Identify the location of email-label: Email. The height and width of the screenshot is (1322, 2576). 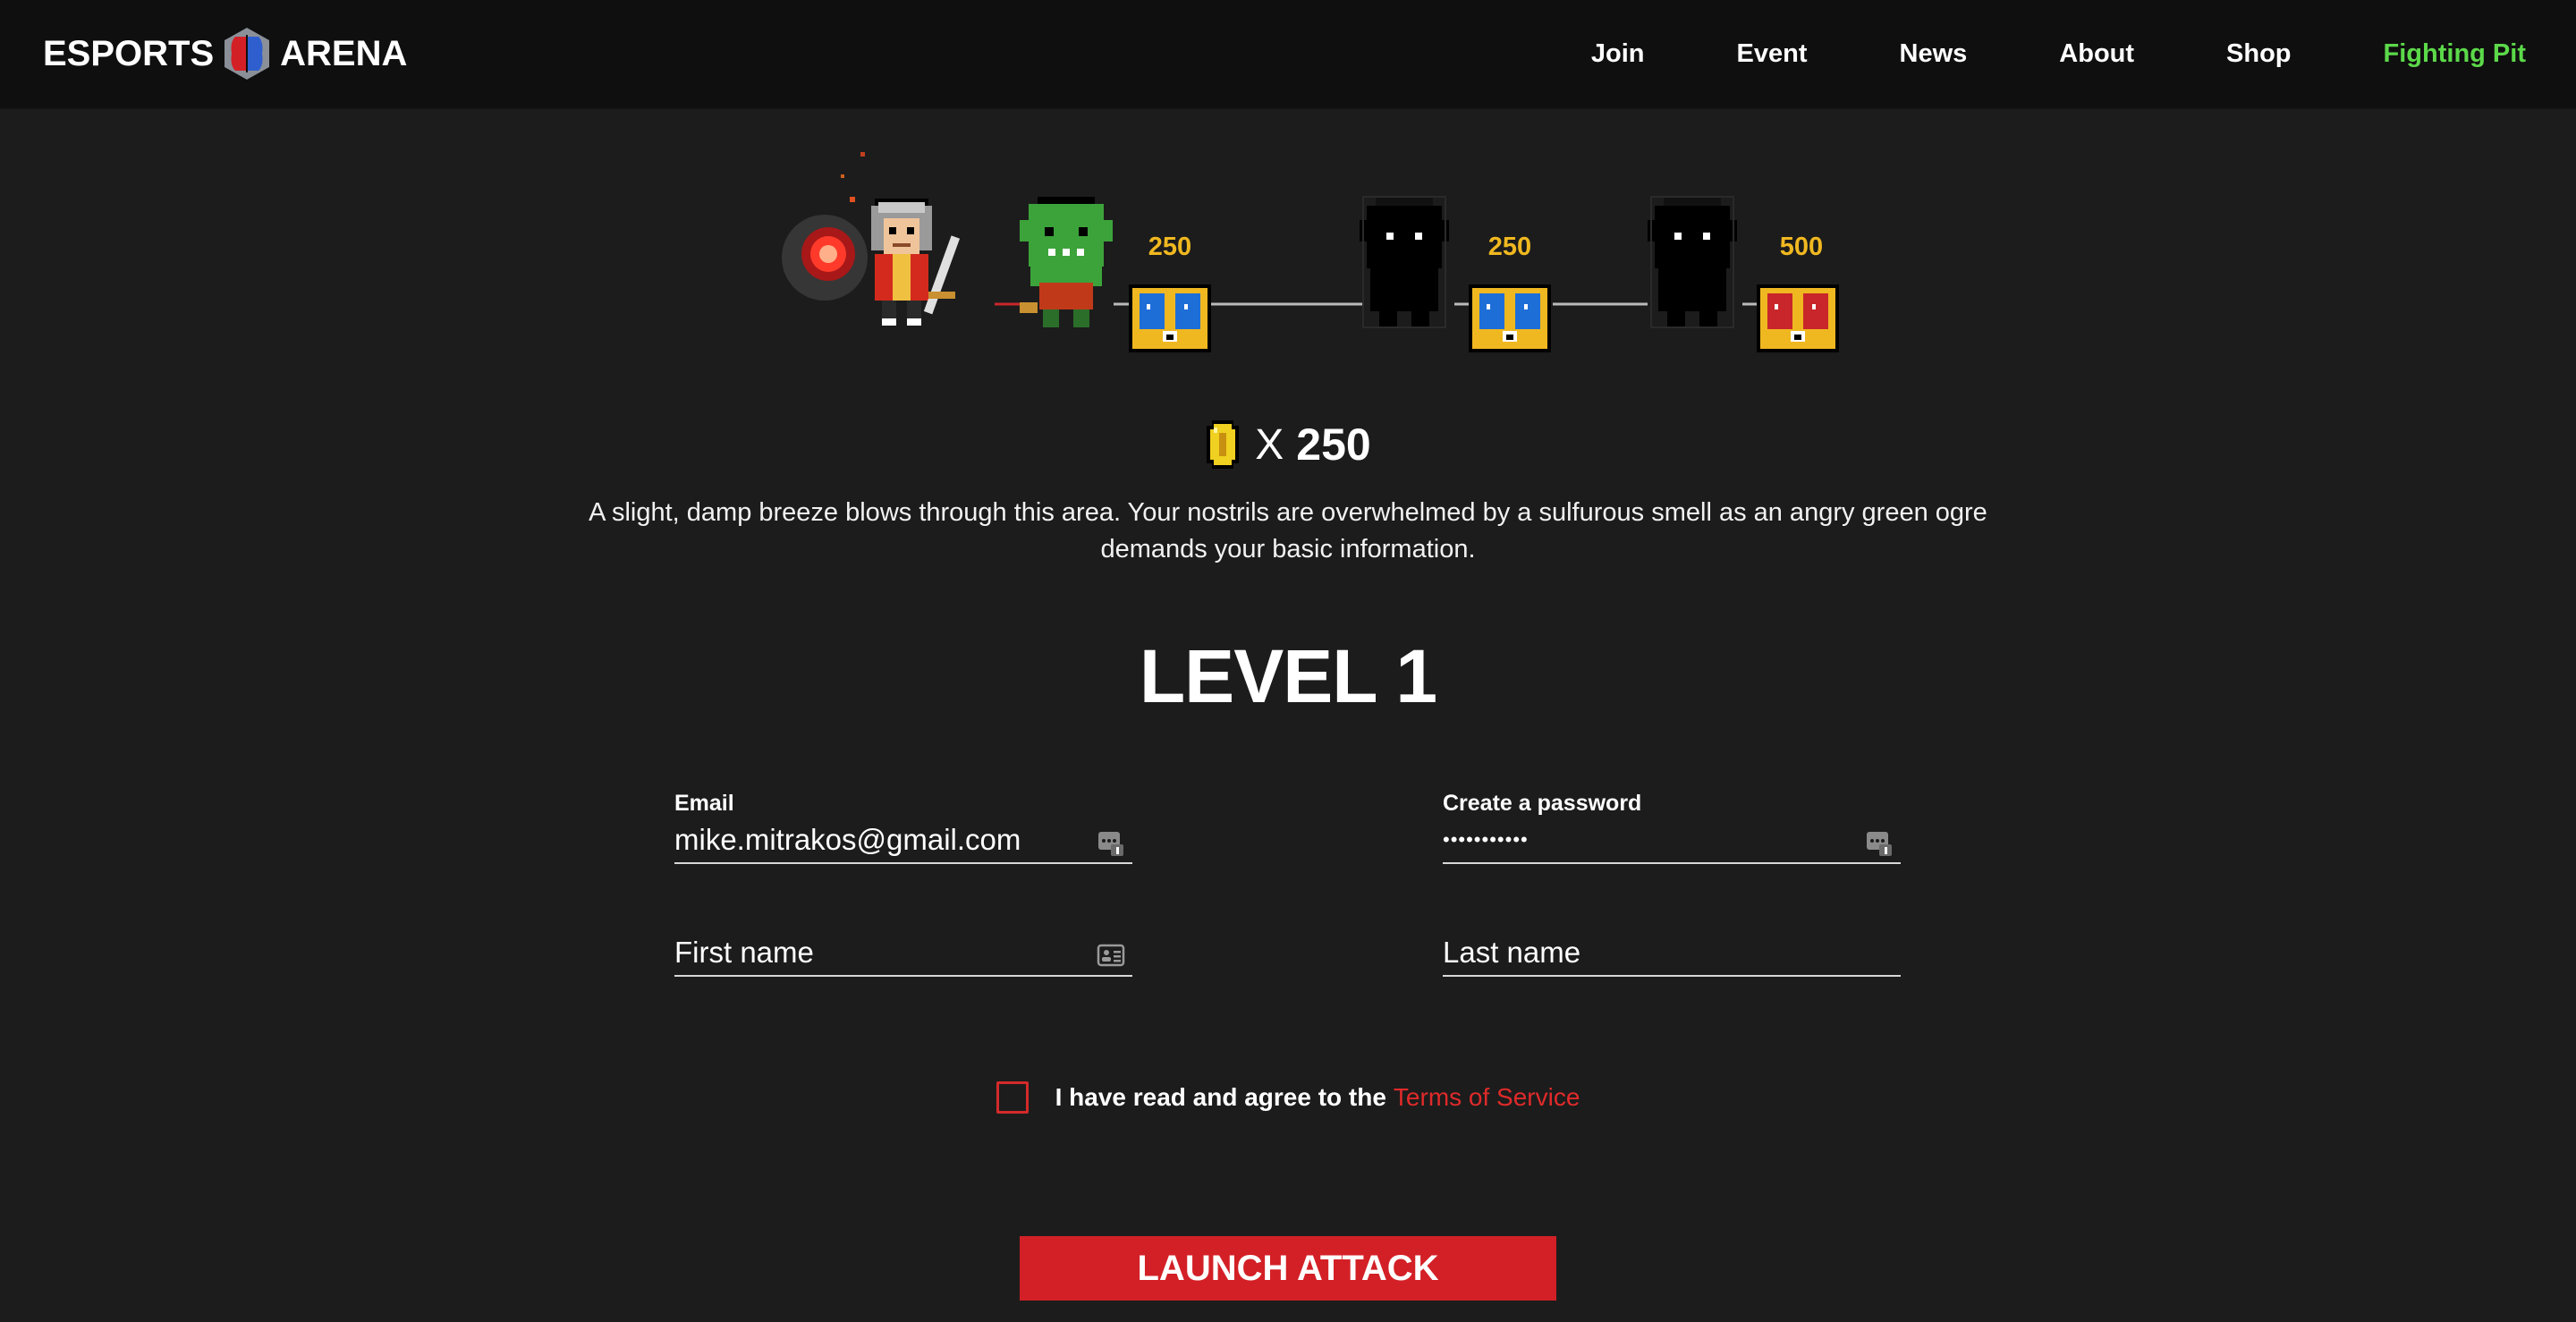
(704, 804).